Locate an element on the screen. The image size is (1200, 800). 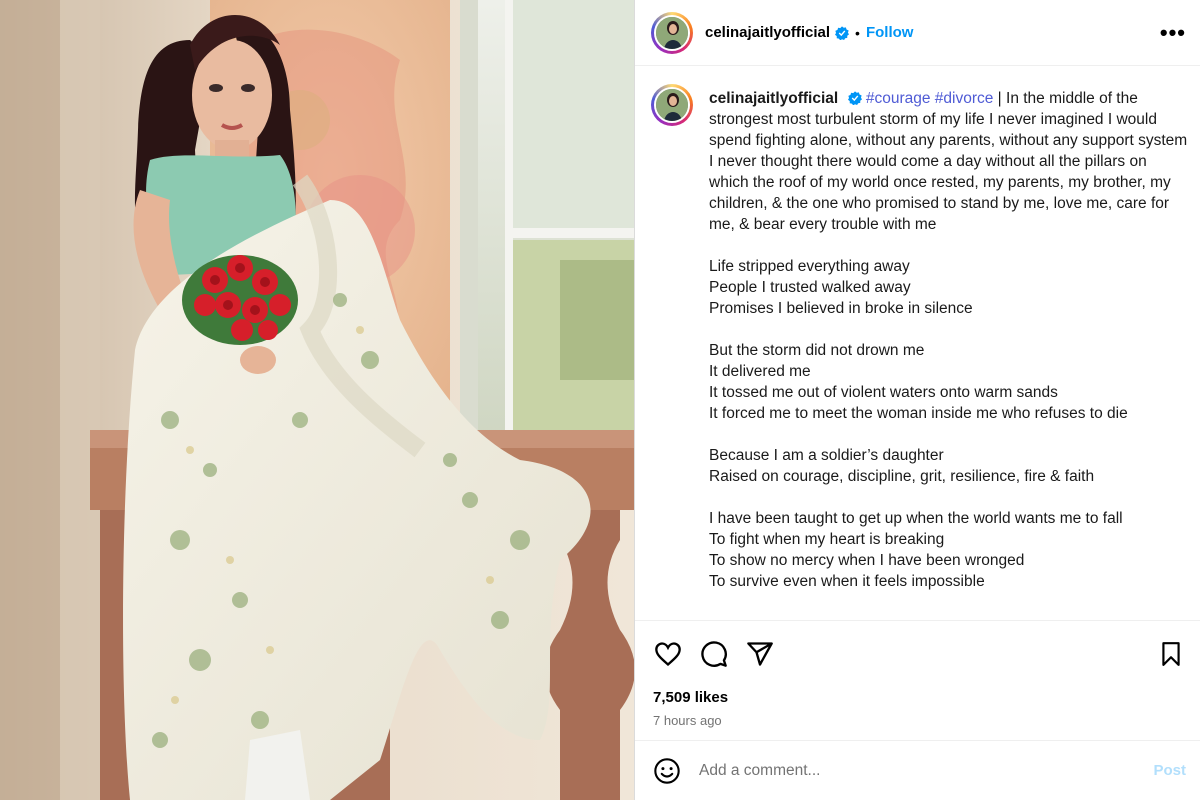
caption-line: Promises I believed in broke in silence is located at coordinates (841, 308).